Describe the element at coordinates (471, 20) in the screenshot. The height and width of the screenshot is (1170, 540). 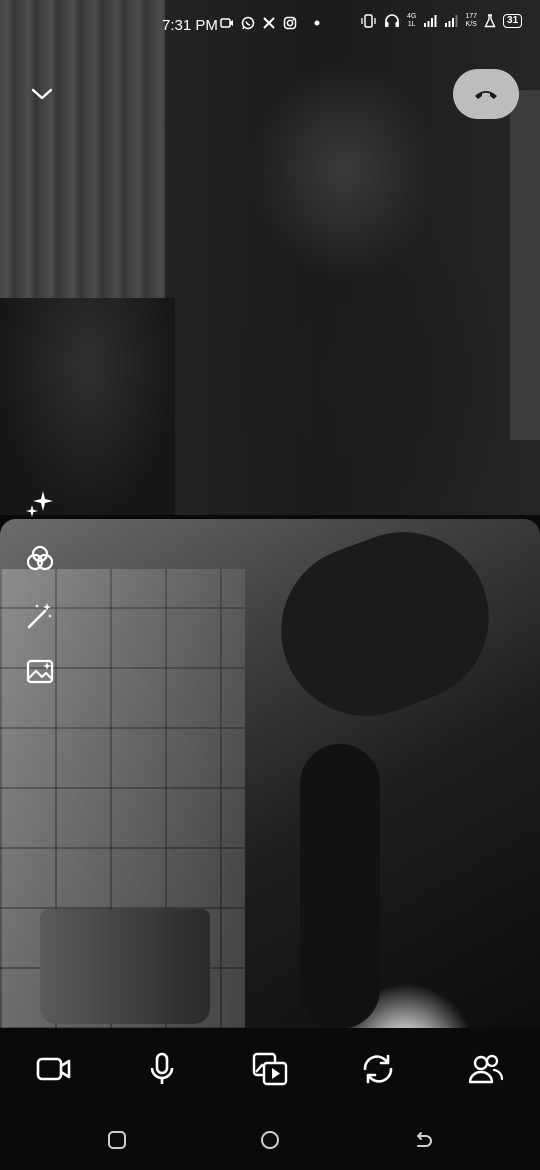
I see `network-speed: 177 K/S` at that location.